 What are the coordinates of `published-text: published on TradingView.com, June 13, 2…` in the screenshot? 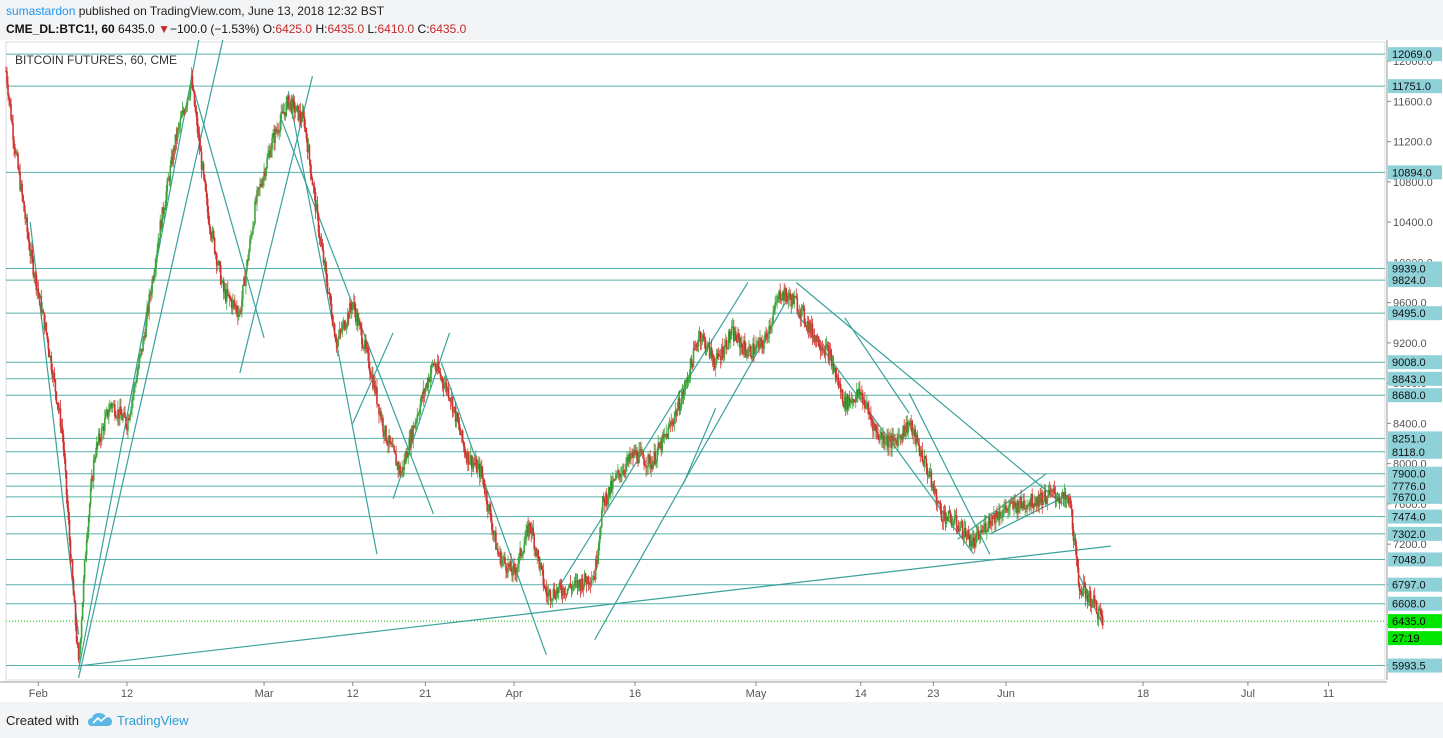 It's located at (230, 11).